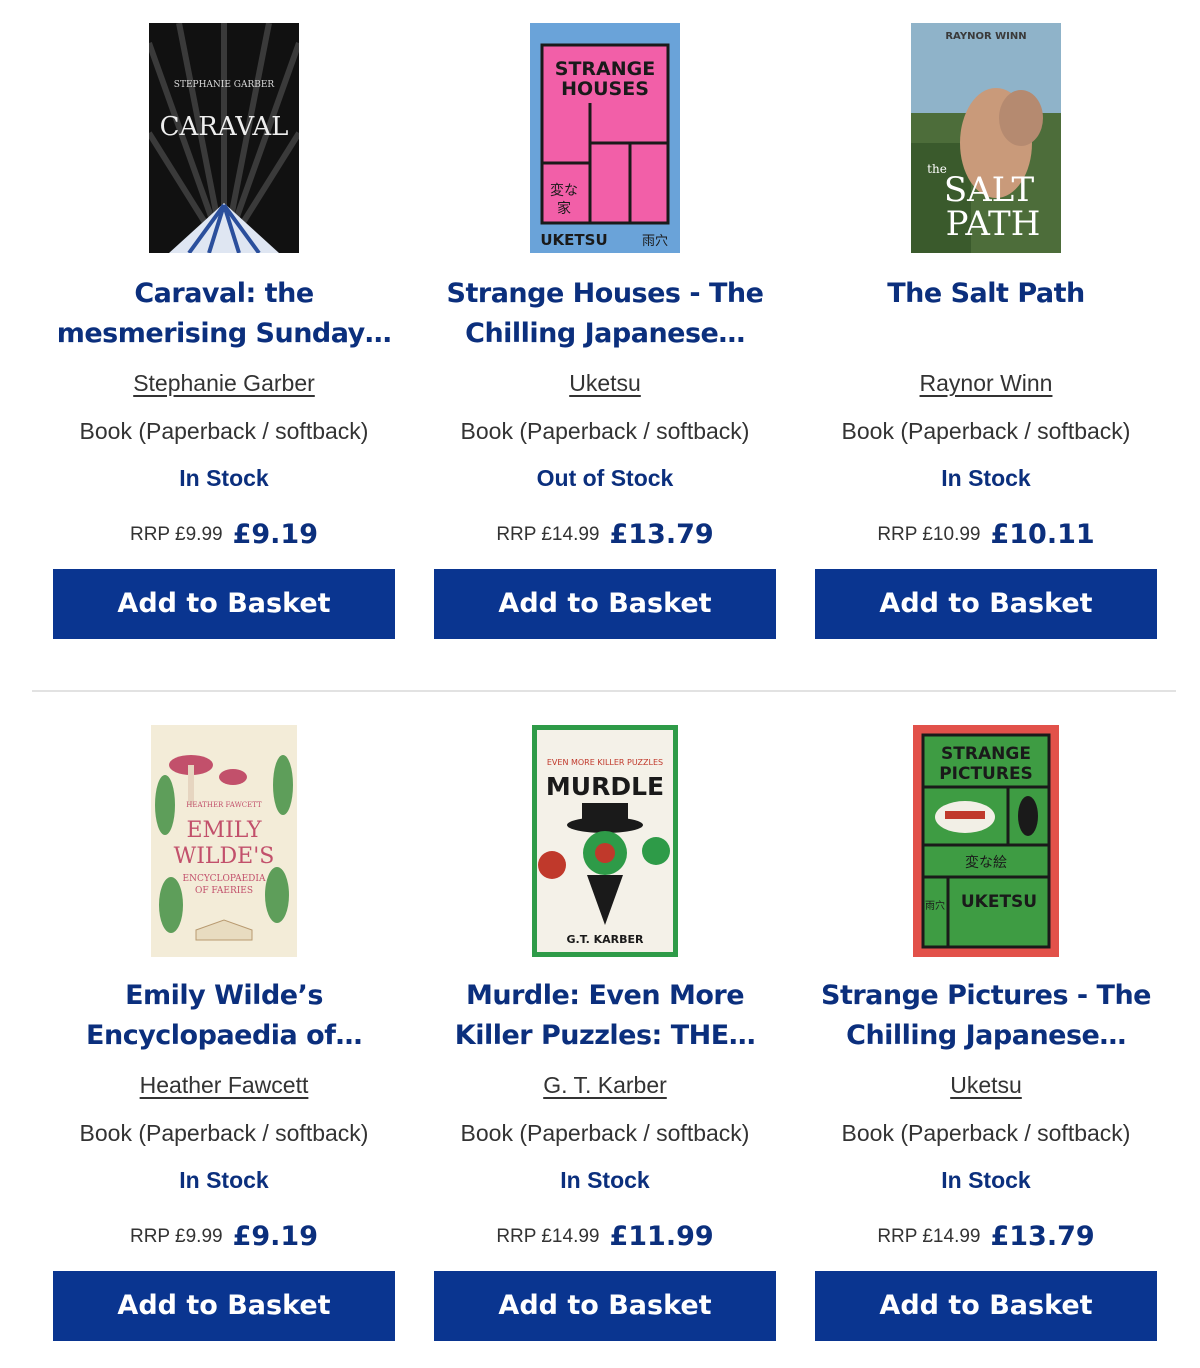 This screenshot has width=1200, height=1368. Describe the element at coordinates (1042, 534) in the screenshot. I see `current-price: £10.11` at that location.